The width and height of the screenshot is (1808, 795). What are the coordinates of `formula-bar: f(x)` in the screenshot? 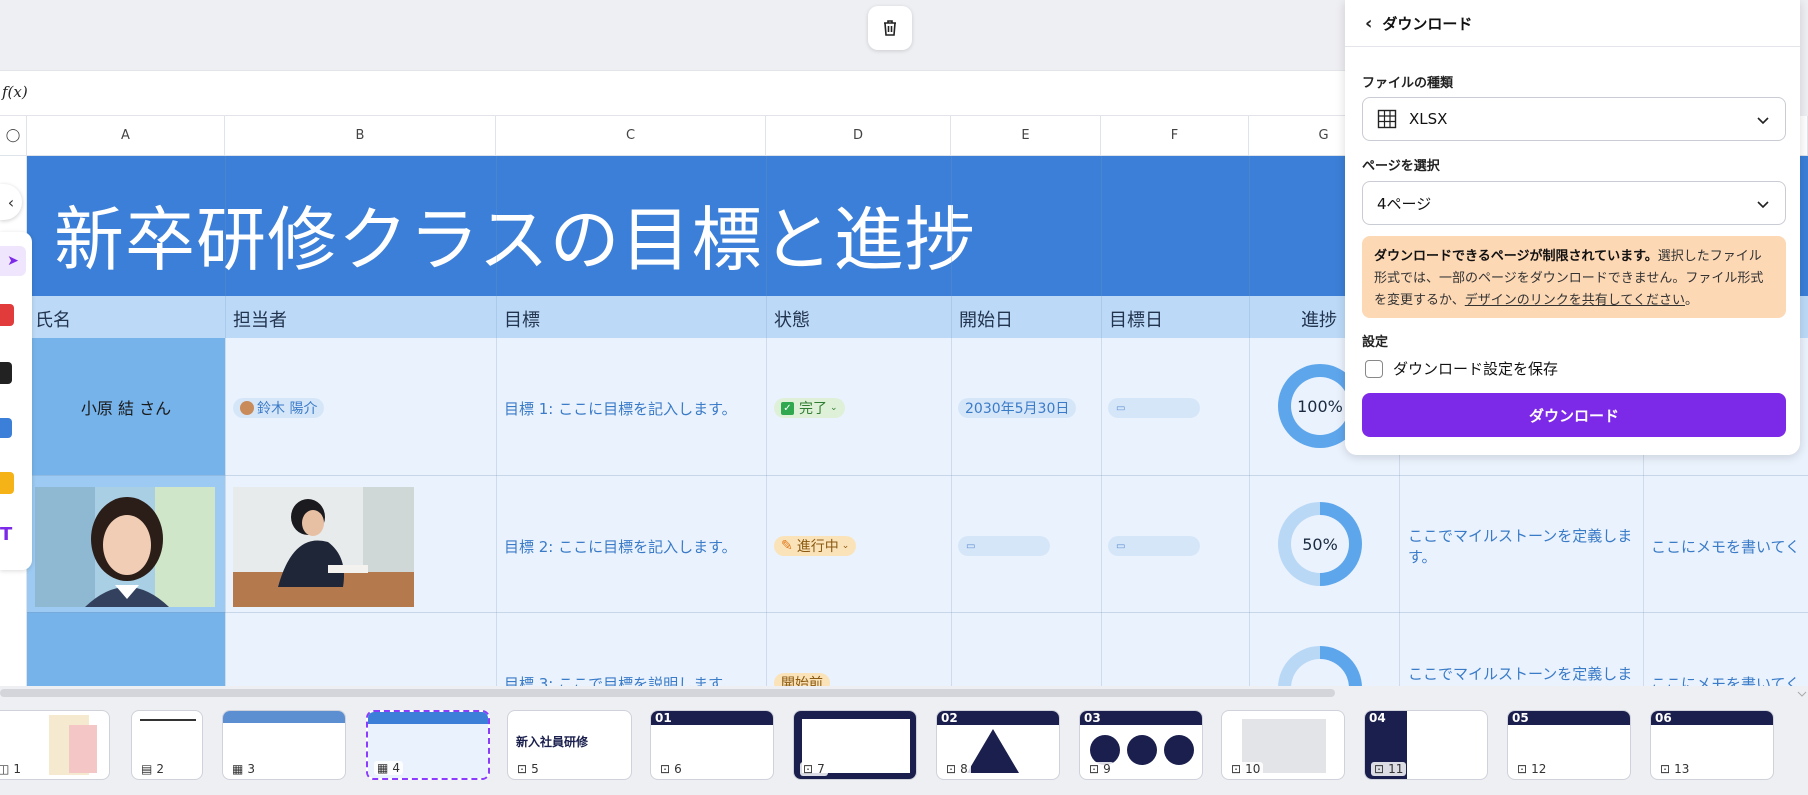 It's located at (687, 93).